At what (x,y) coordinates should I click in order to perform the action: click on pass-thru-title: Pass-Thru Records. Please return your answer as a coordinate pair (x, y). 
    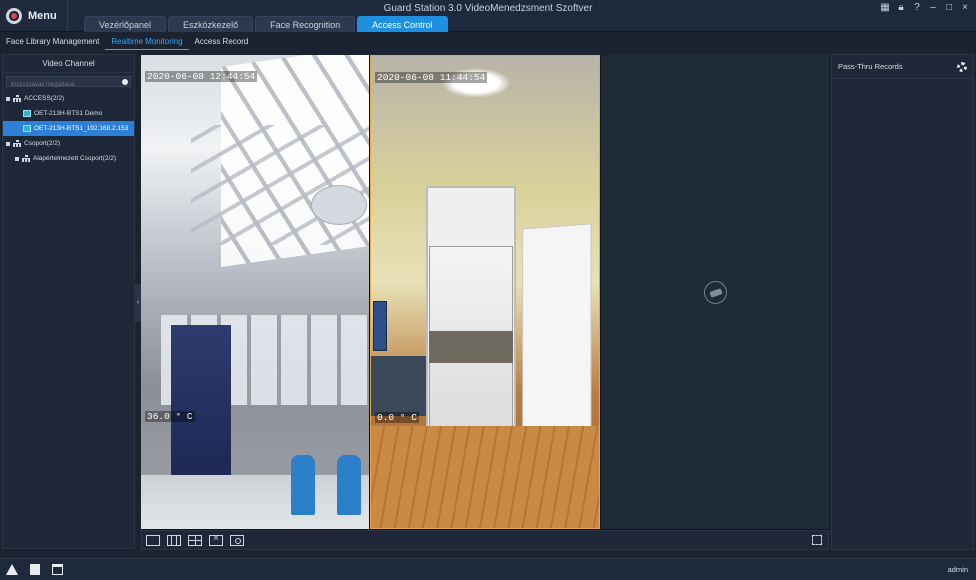
    Looking at the image, I should click on (870, 66).